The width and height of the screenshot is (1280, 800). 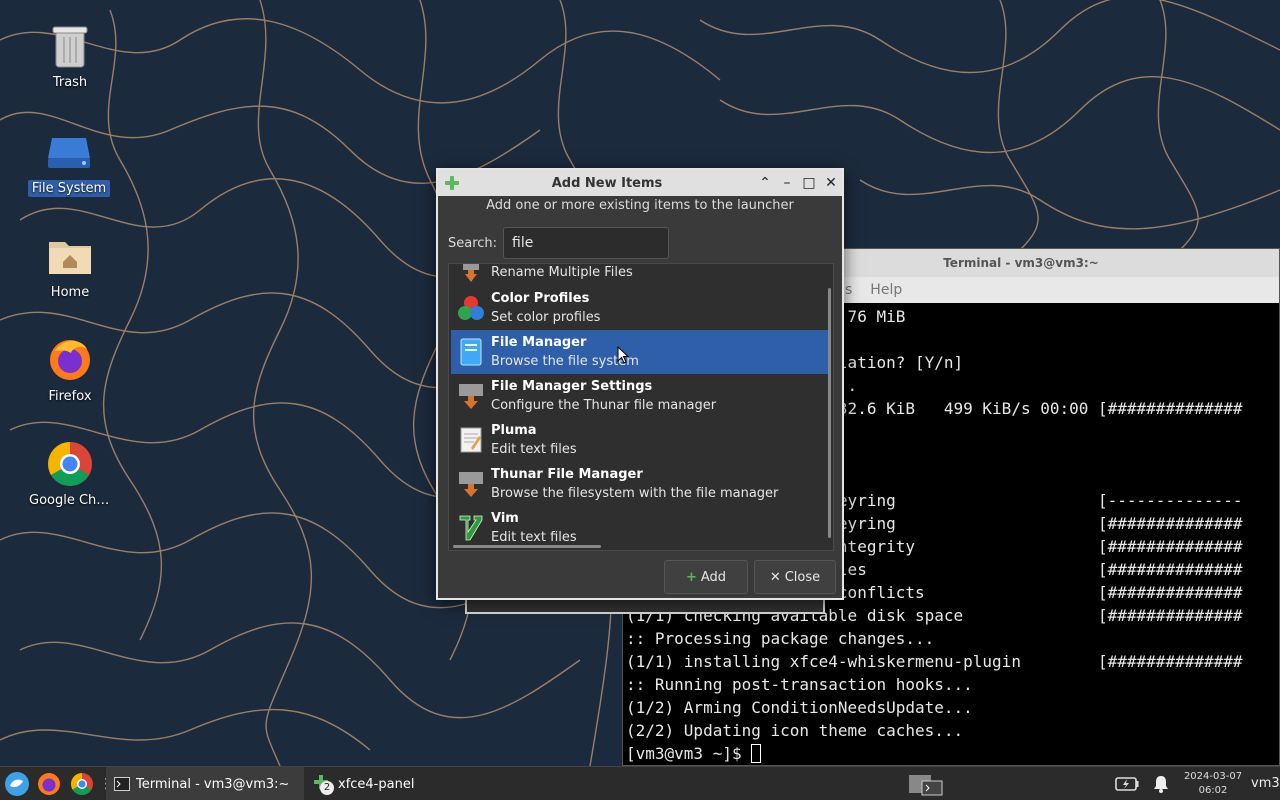 I want to click on shade-button: ⌃, so click(x=765, y=183).